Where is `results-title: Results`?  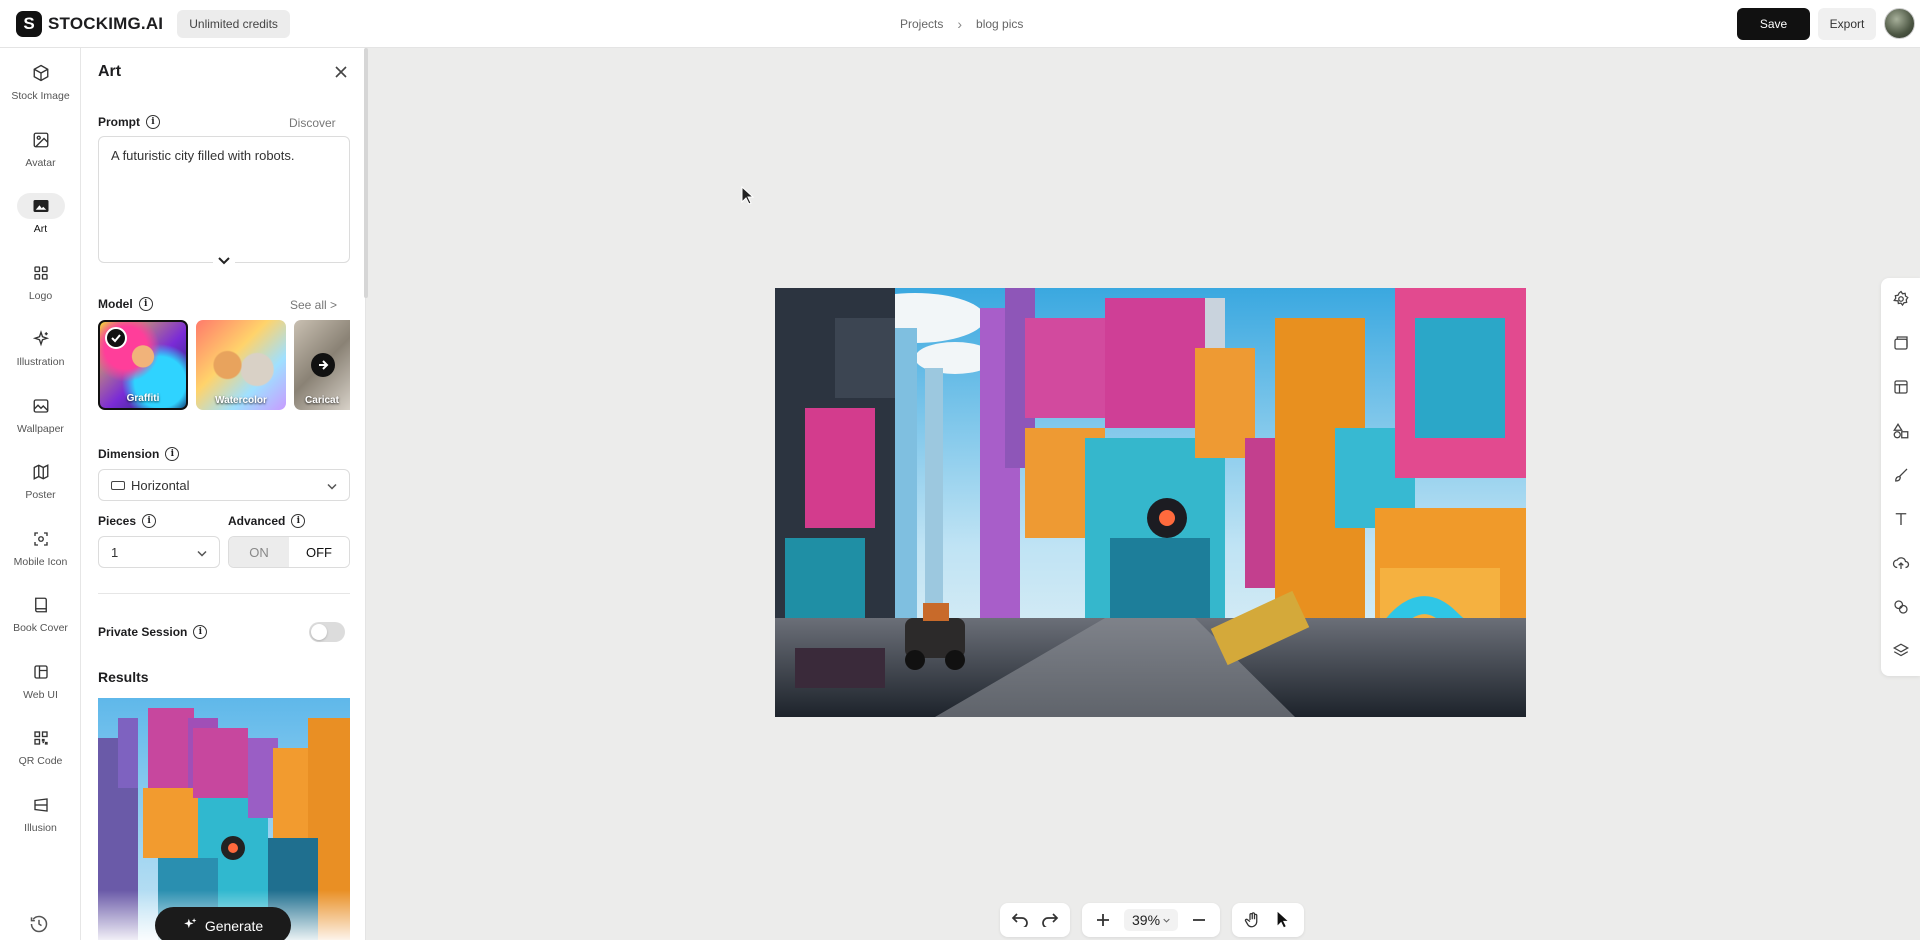
results-title: Results is located at coordinates (123, 677).